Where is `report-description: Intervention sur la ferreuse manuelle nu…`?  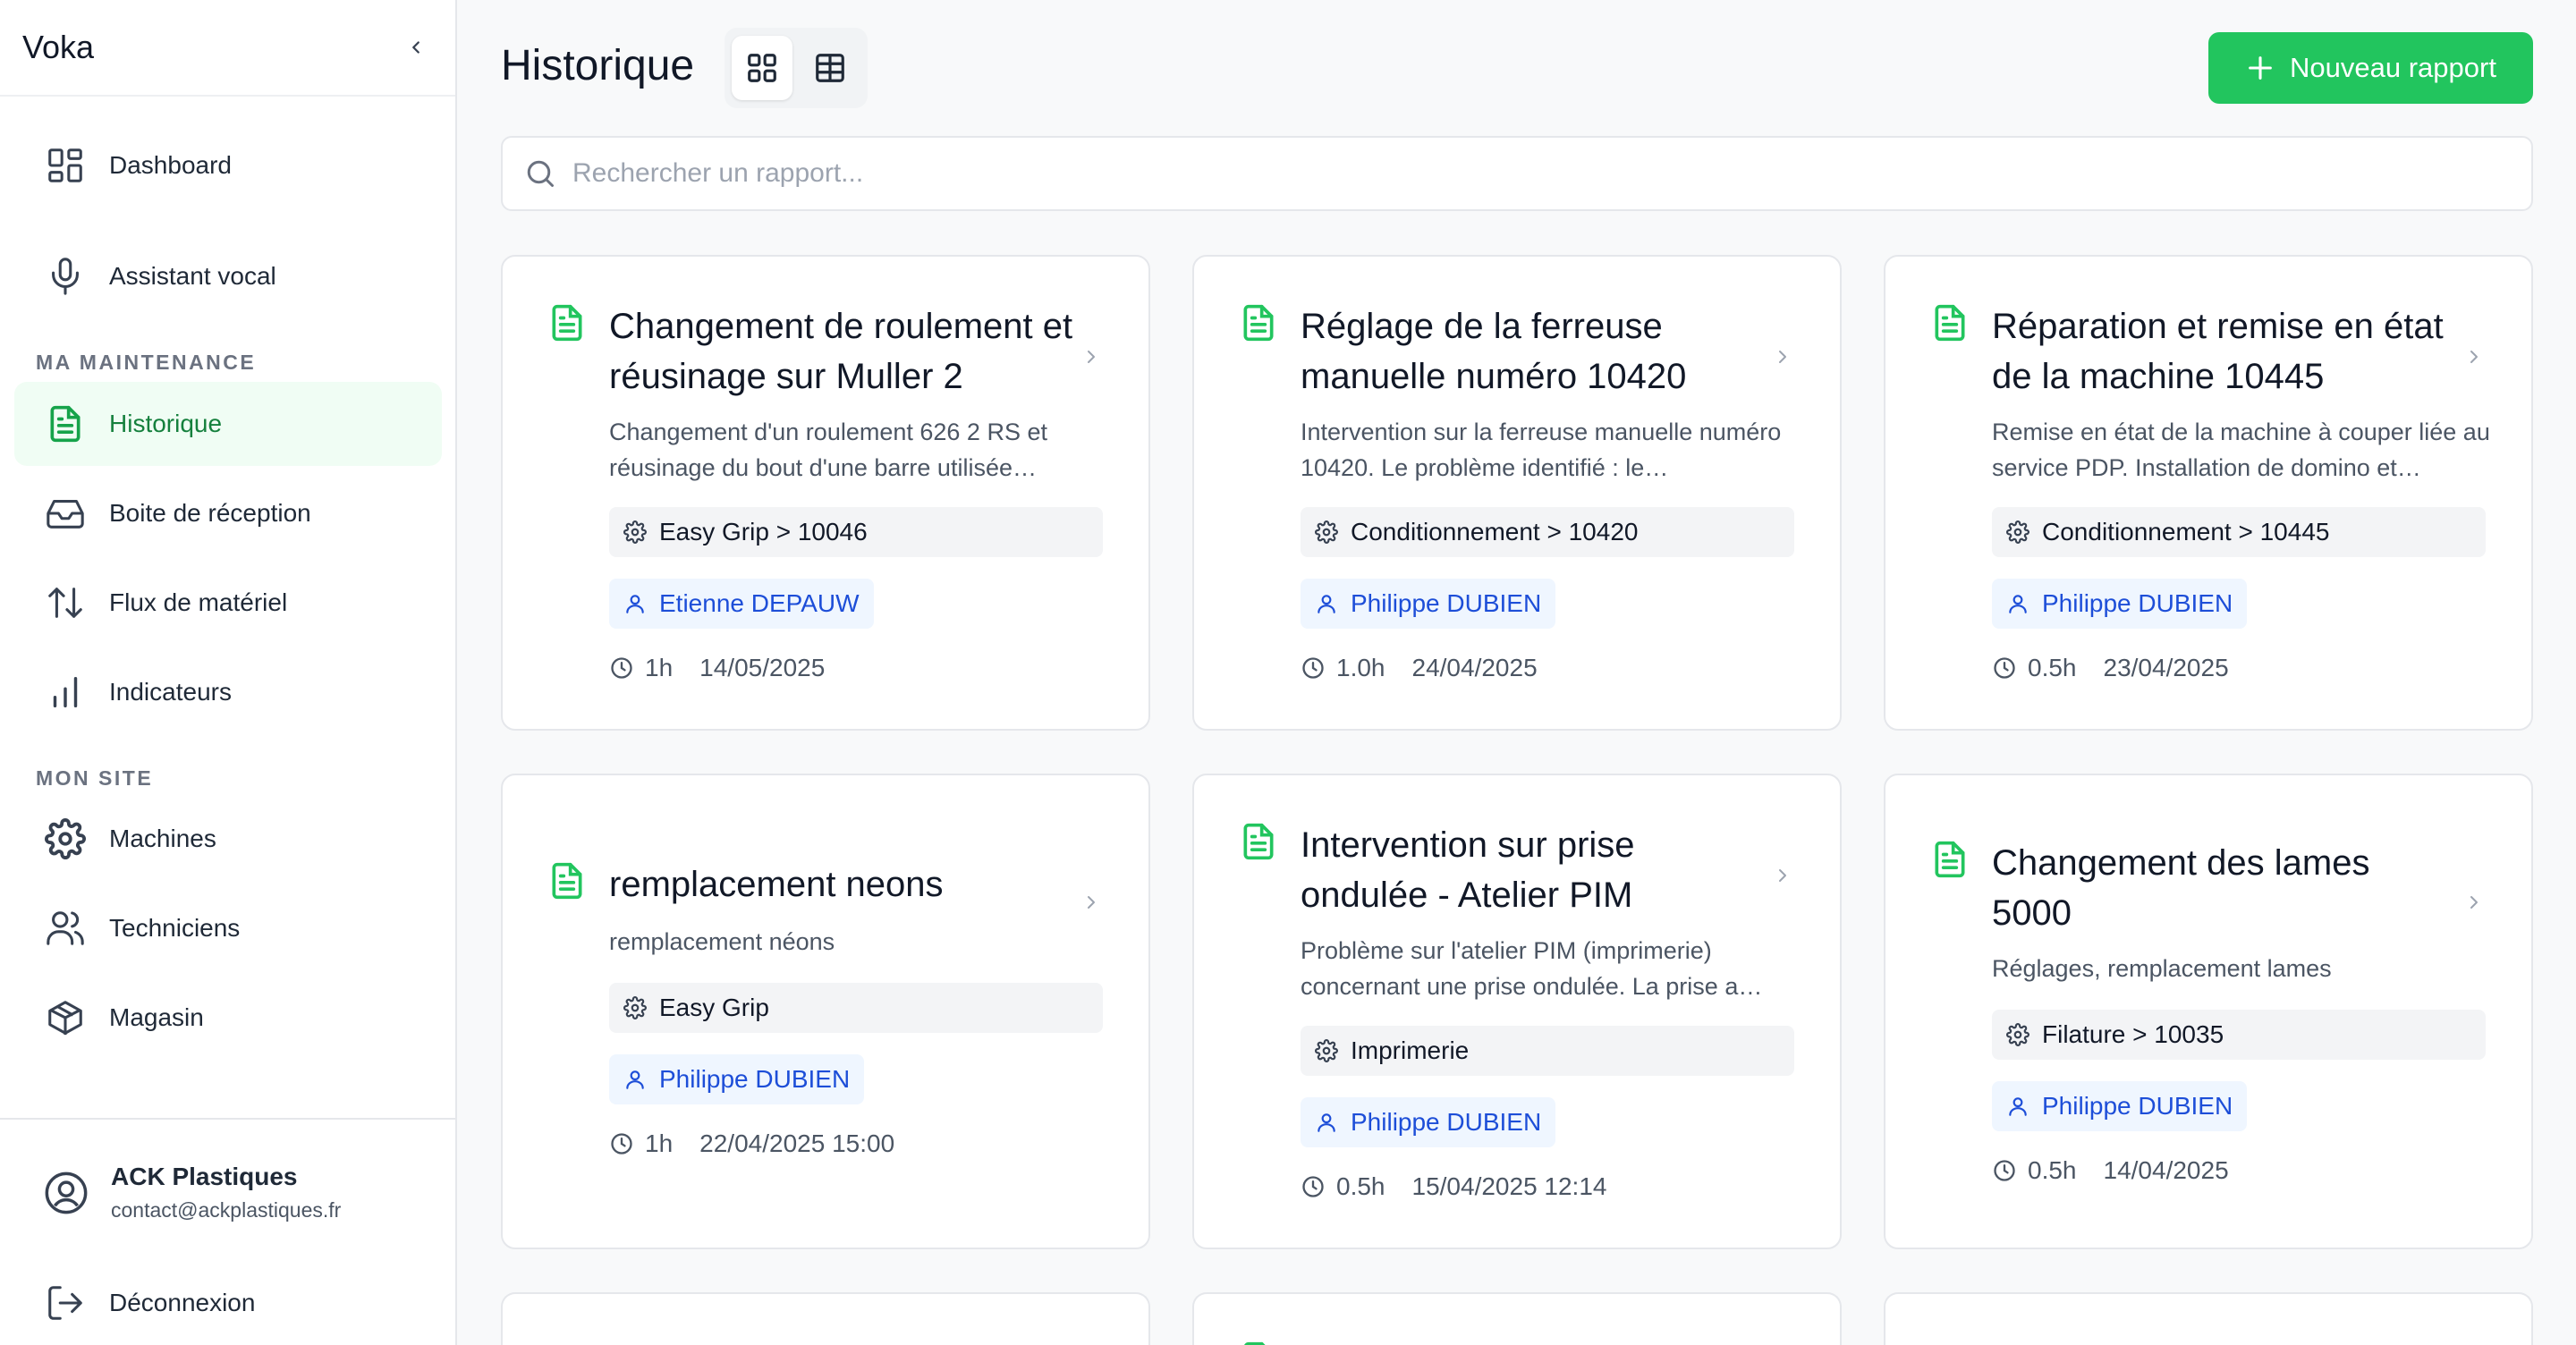 report-description: Intervention sur la ferreuse manuelle nu… is located at coordinates (1541, 450).